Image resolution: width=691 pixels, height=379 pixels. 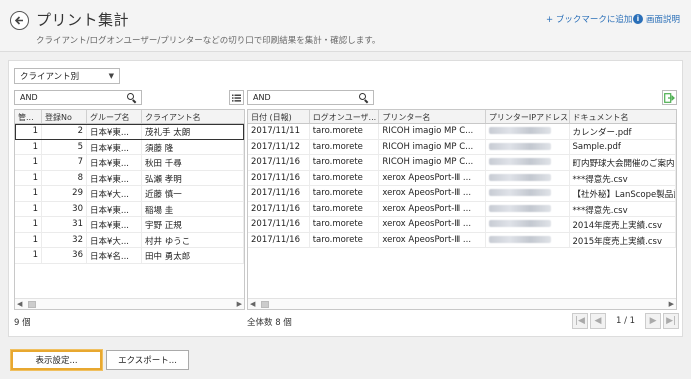 What do you see at coordinates (598, 320) in the screenshot?
I see `prev-page-button: ◀` at bounding box center [598, 320].